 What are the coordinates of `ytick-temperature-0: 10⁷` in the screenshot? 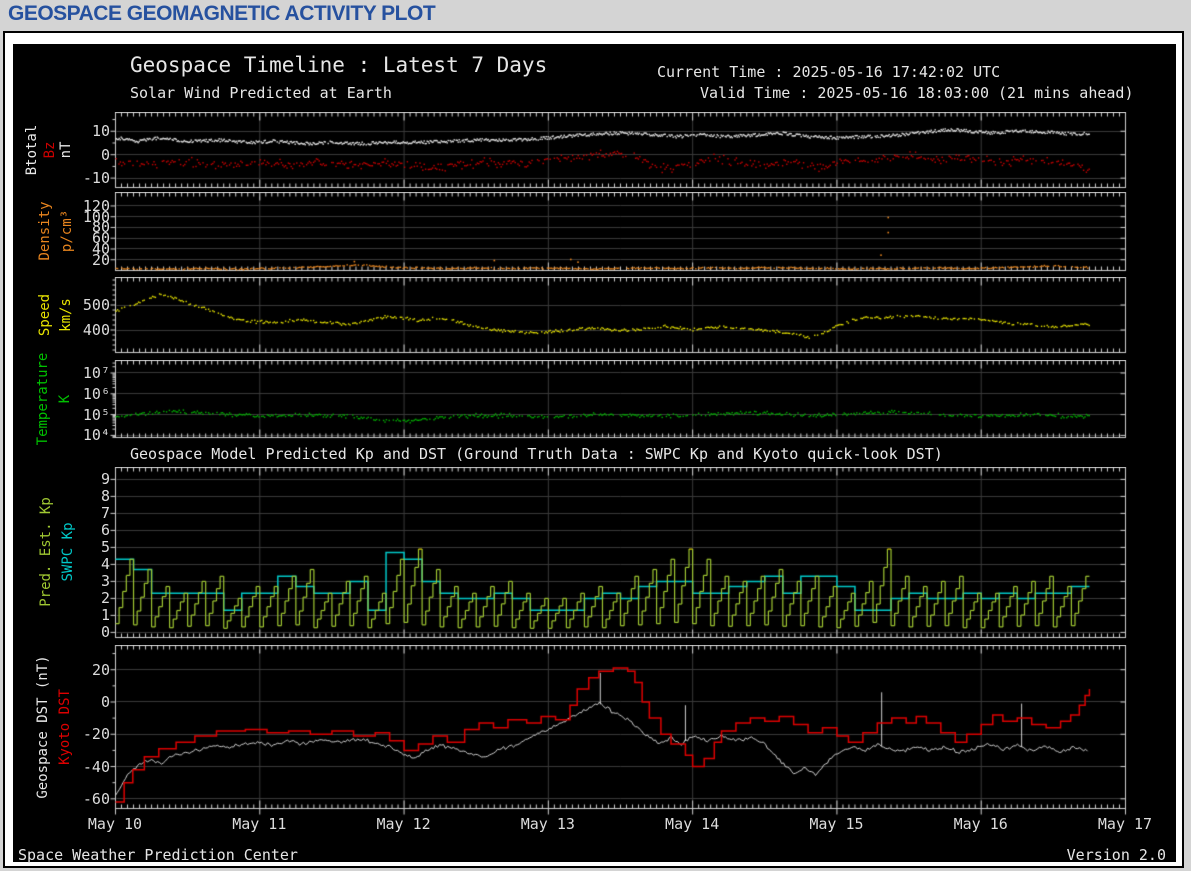 It's located at (96, 372).